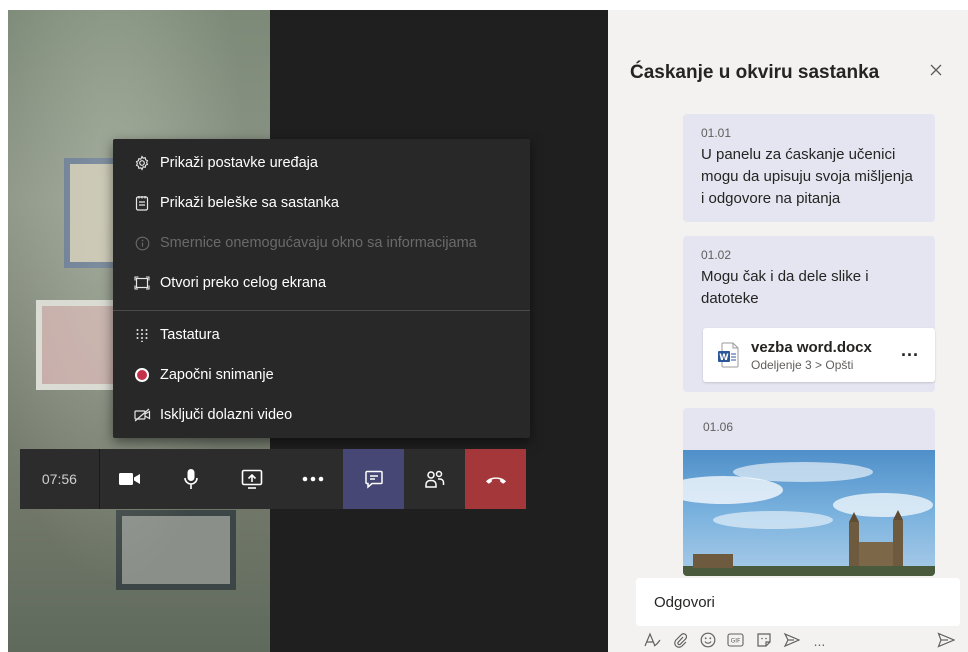 The image size is (968, 652). What do you see at coordinates (716, 133) in the screenshot?
I see `message-timestamp: 01.01` at bounding box center [716, 133].